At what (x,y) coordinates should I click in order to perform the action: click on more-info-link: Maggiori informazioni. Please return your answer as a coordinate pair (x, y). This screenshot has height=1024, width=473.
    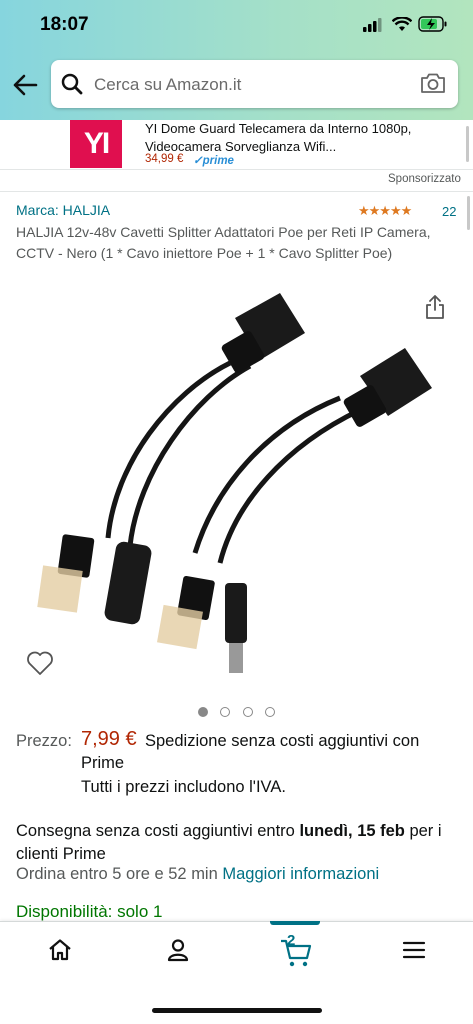
    Looking at the image, I should click on (300, 874).